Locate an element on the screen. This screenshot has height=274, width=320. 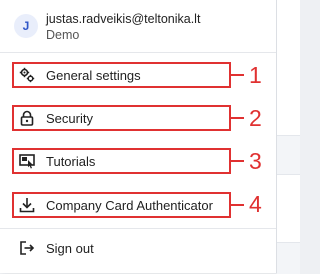
sign-out-button: Sign out is located at coordinates (112, 249).